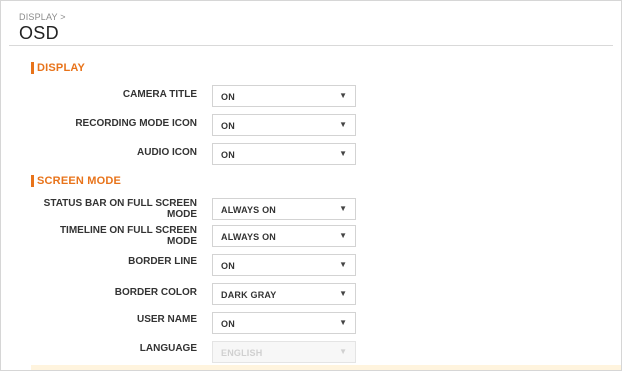 The width and height of the screenshot is (622, 371). Describe the element at coordinates (311, 23) in the screenshot. I see `page-header: DISPLAY > OSD` at that location.